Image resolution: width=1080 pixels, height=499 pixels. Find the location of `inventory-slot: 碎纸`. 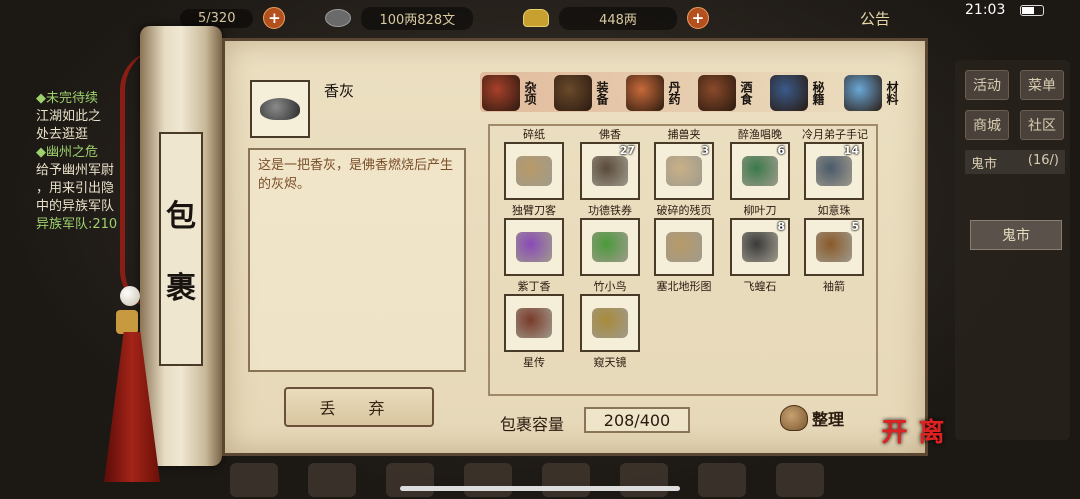

inventory-slot: 碎纸 is located at coordinates (534, 134).